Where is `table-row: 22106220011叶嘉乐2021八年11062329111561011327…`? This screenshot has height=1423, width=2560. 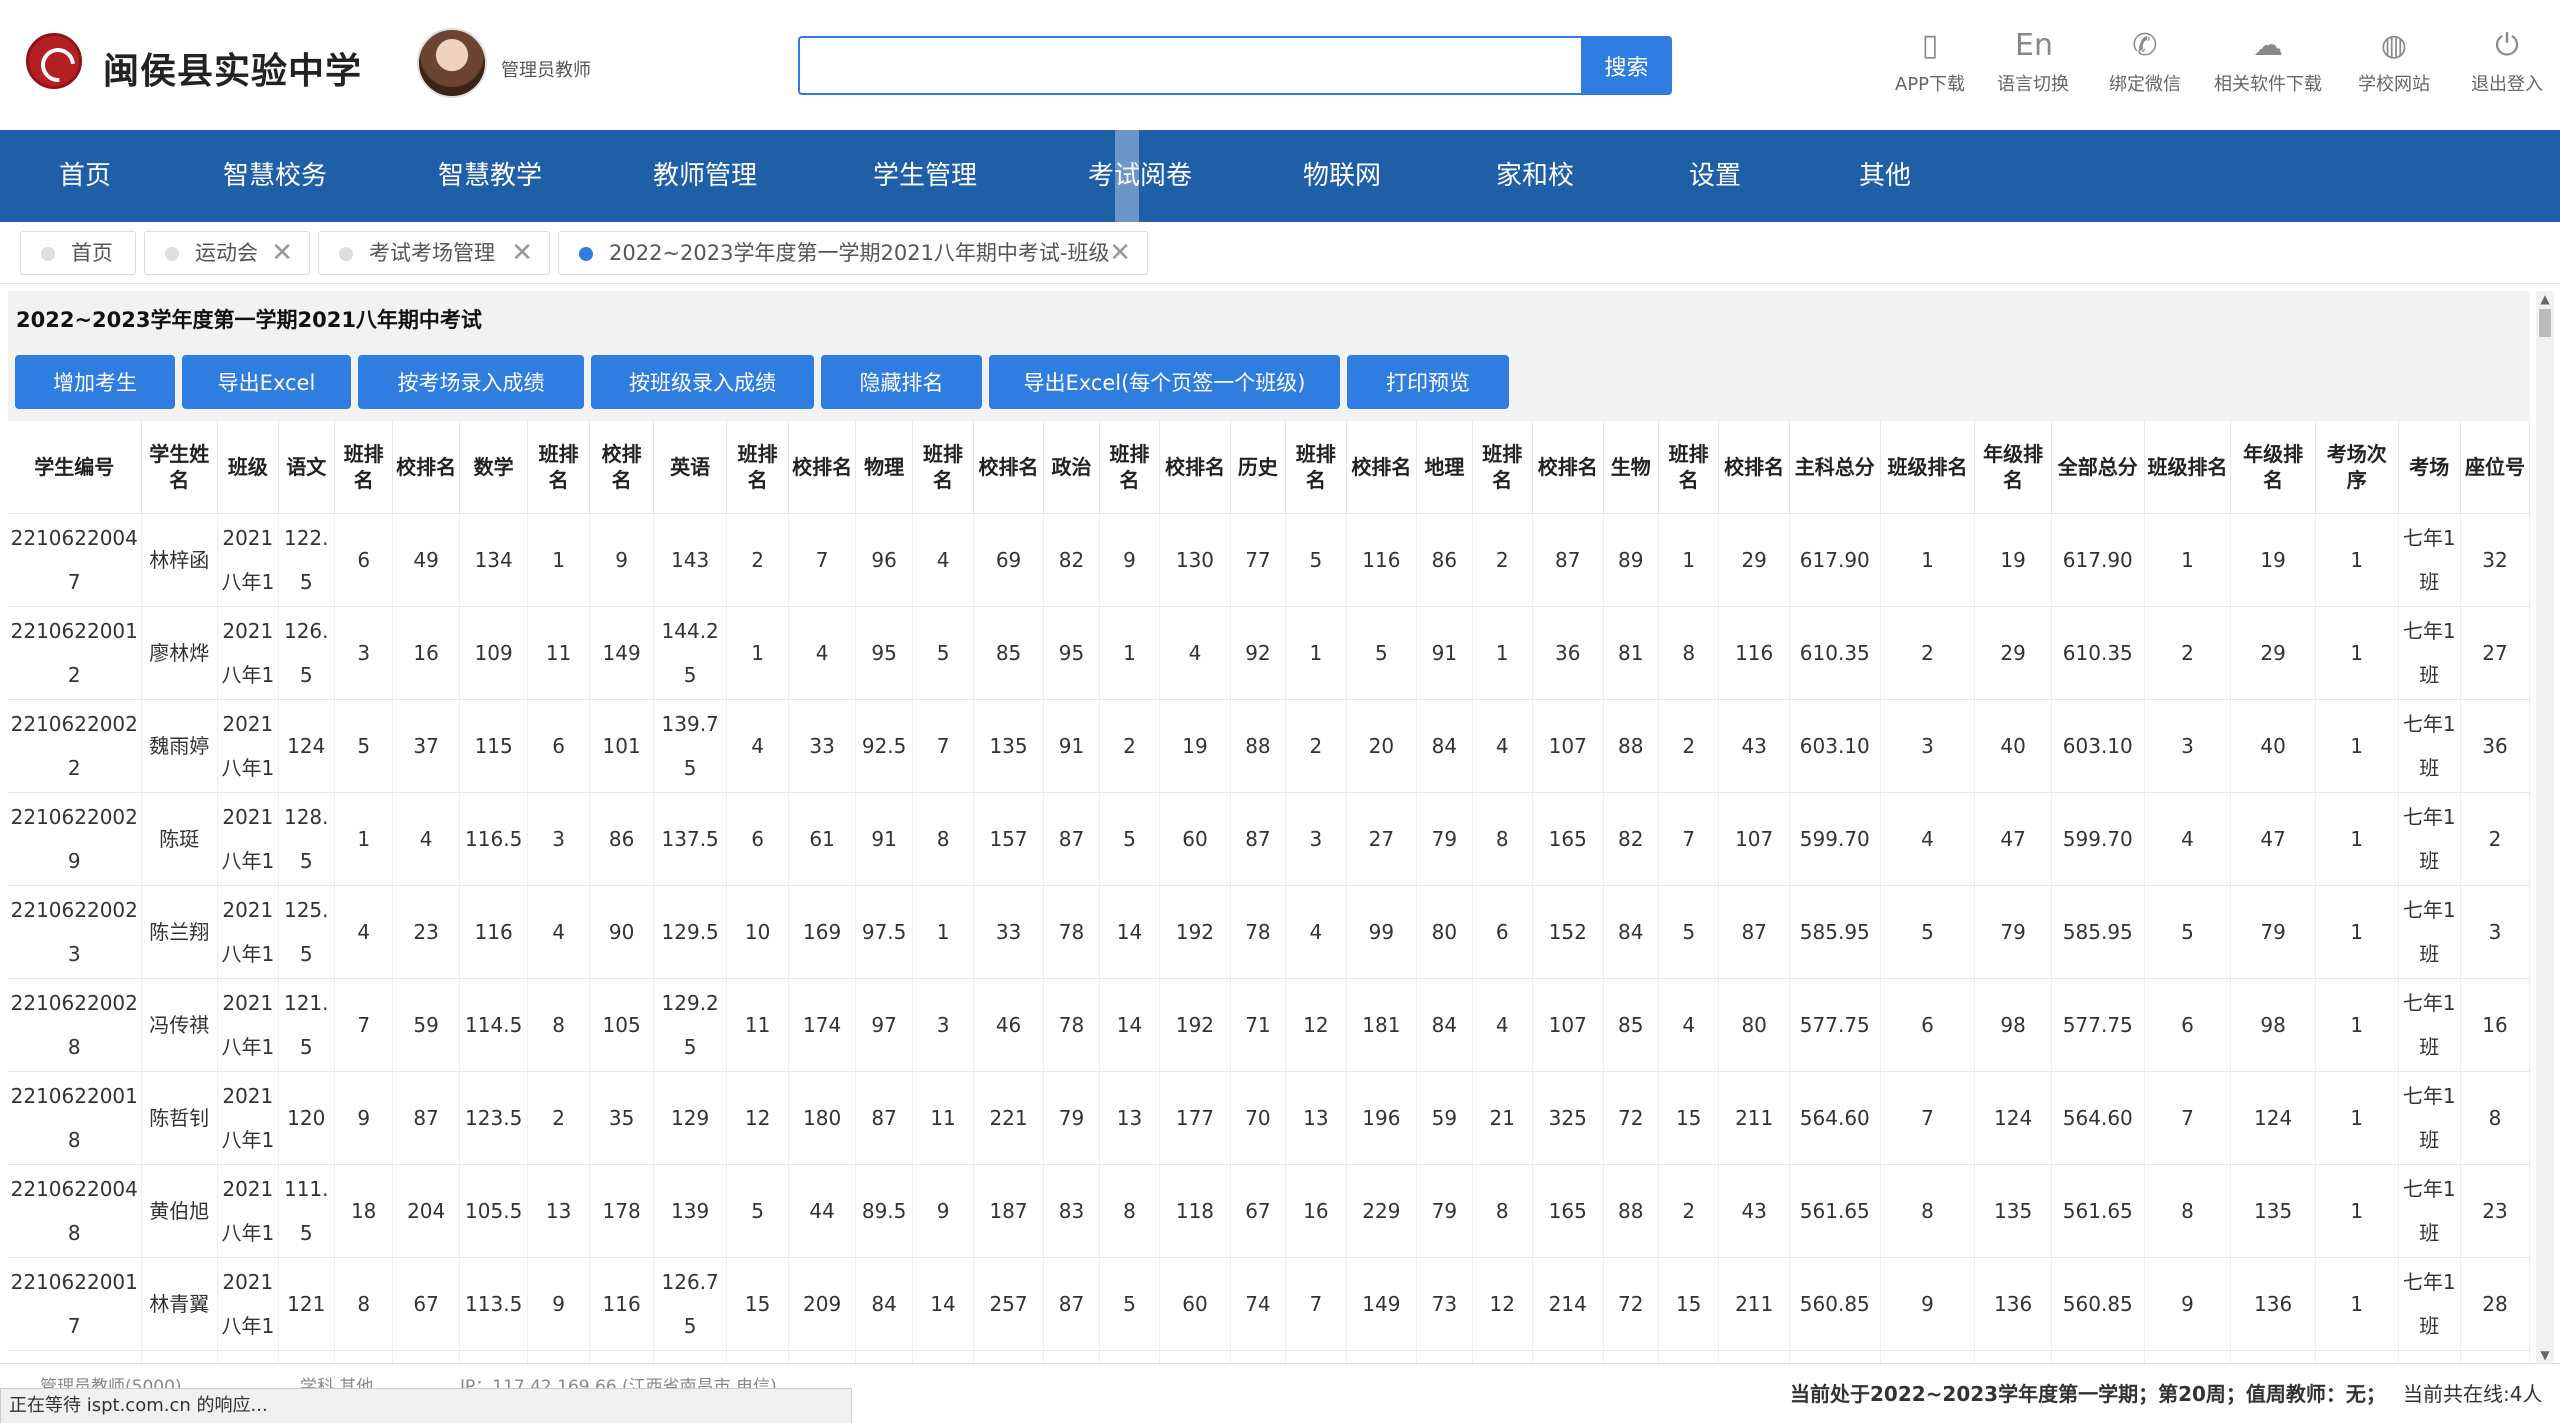 table-row: 22106220011叶嘉乐2021八年11062329111561011327… is located at coordinates (1269, 1356).